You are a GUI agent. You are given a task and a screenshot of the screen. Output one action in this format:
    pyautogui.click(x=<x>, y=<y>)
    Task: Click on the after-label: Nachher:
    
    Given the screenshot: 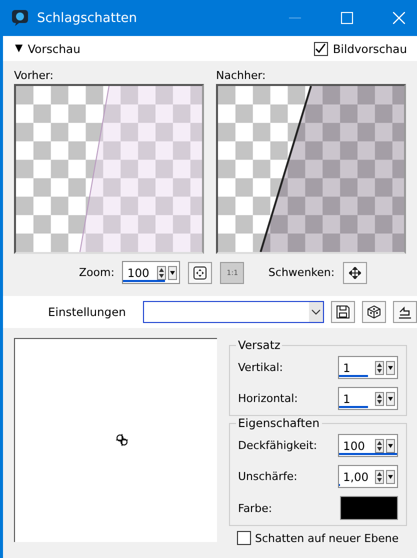 What is the action you would take?
    pyautogui.click(x=241, y=75)
    